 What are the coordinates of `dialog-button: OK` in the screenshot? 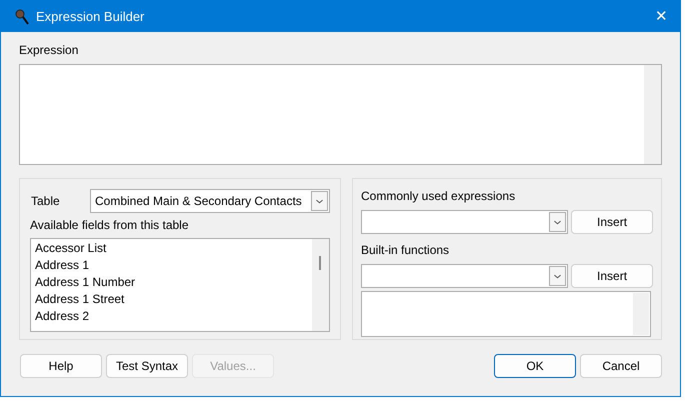 It's located at (535, 366).